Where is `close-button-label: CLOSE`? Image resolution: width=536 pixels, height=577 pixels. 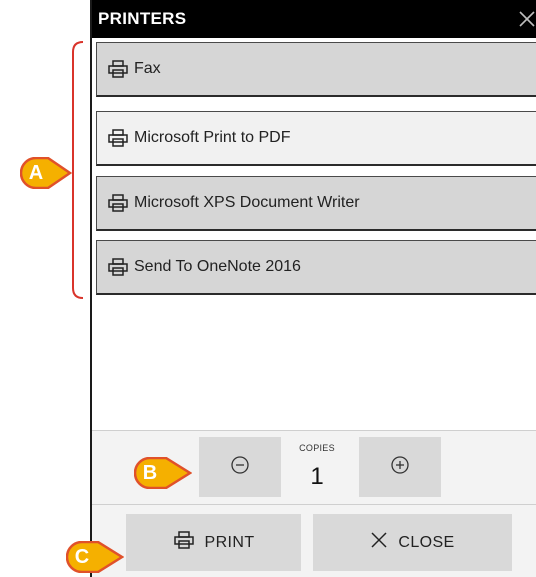
close-button-label: CLOSE is located at coordinates (426, 542).